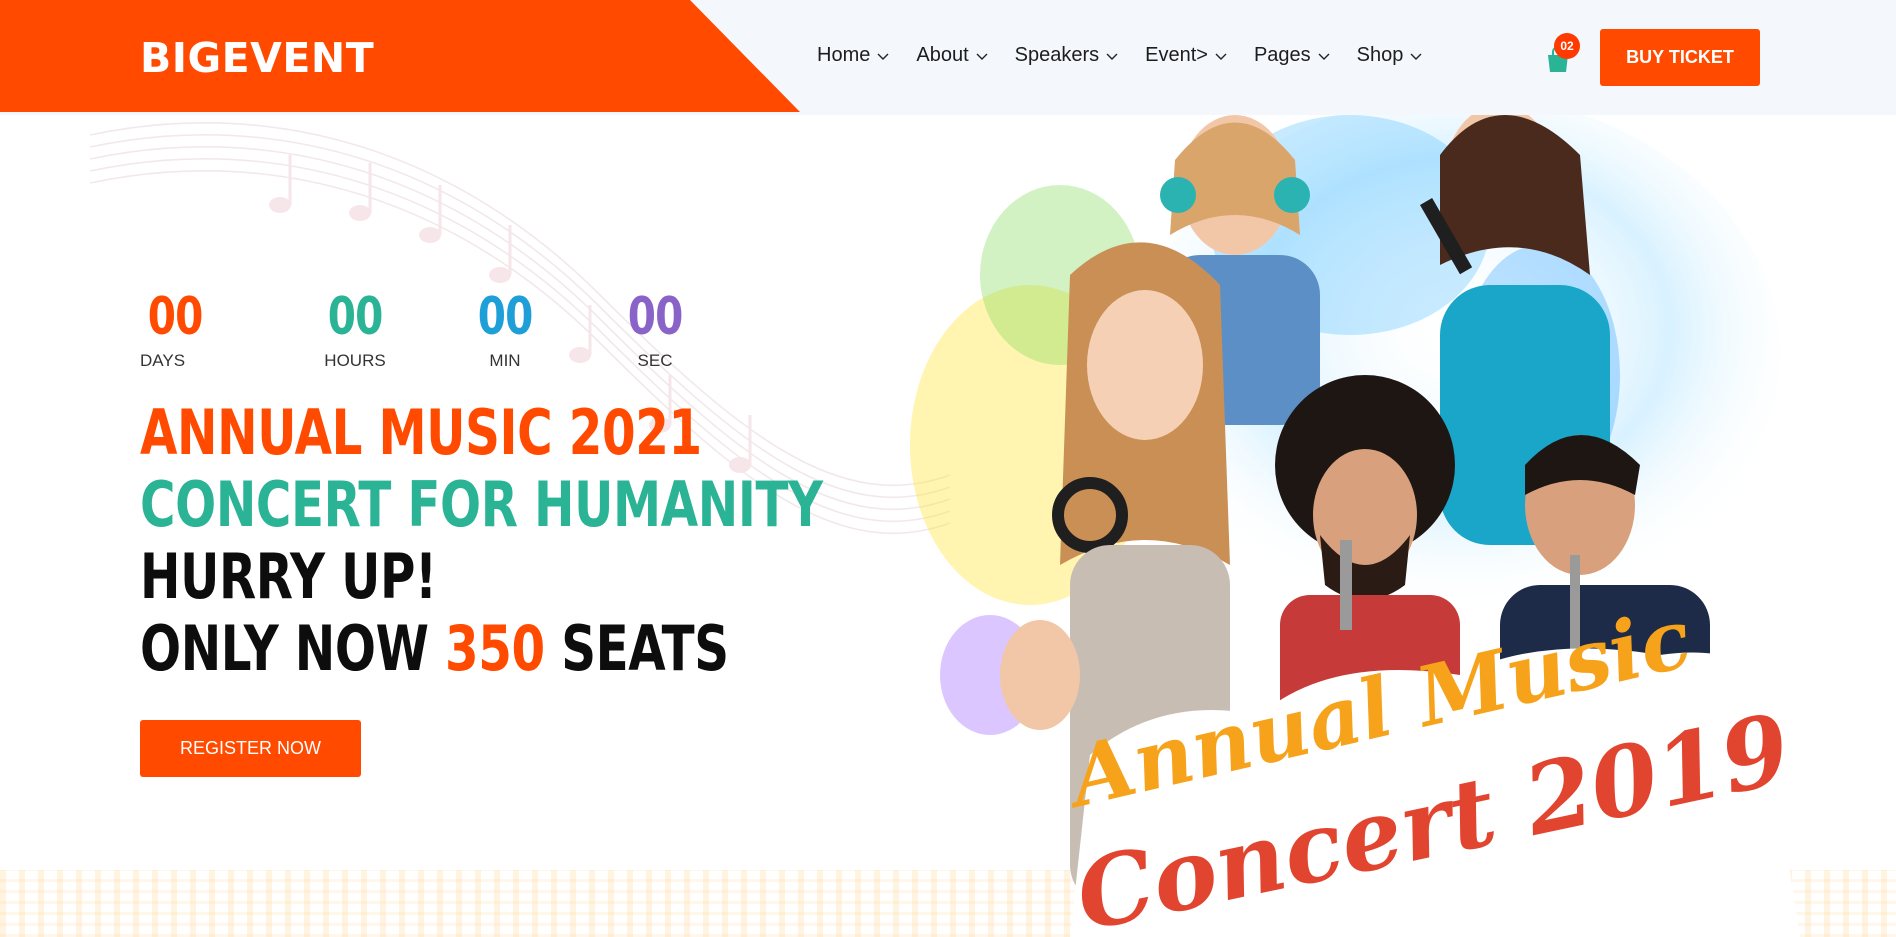 This screenshot has height=937, width=1896. What do you see at coordinates (1176, 55) in the screenshot?
I see `nav-event-label: Event>` at bounding box center [1176, 55].